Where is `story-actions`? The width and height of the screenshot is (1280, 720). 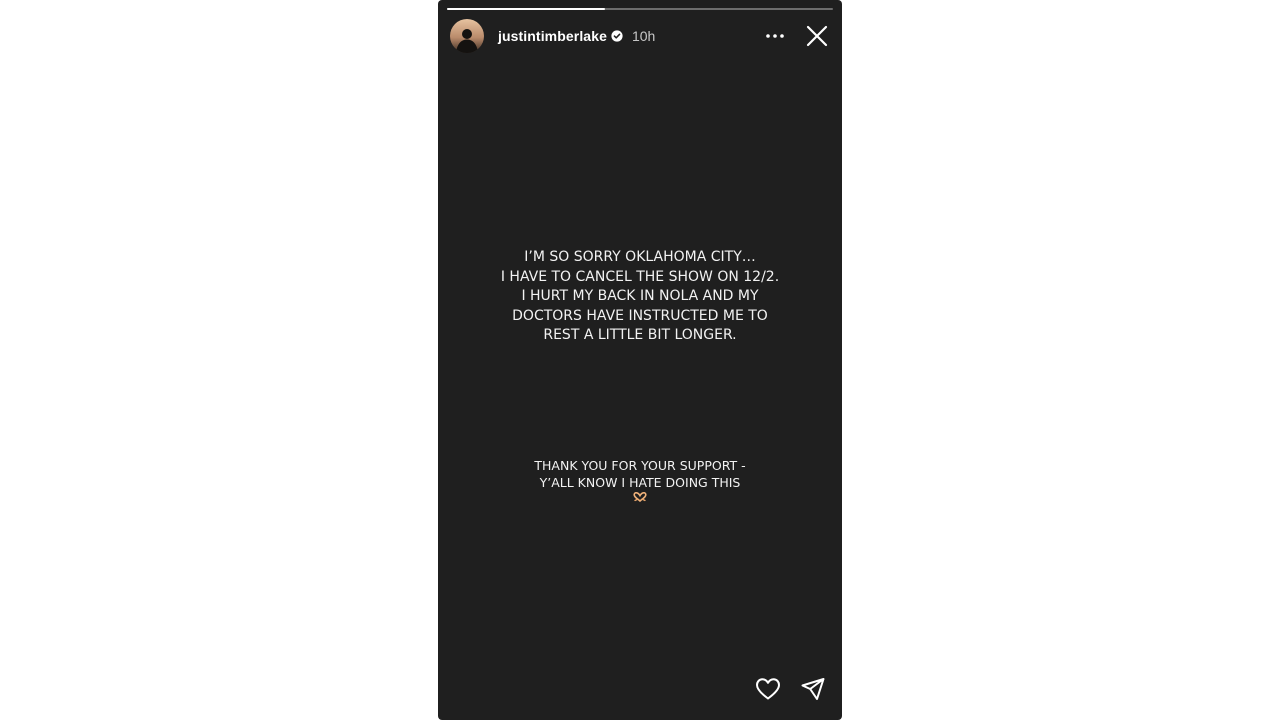 story-actions is located at coordinates (790, 689).